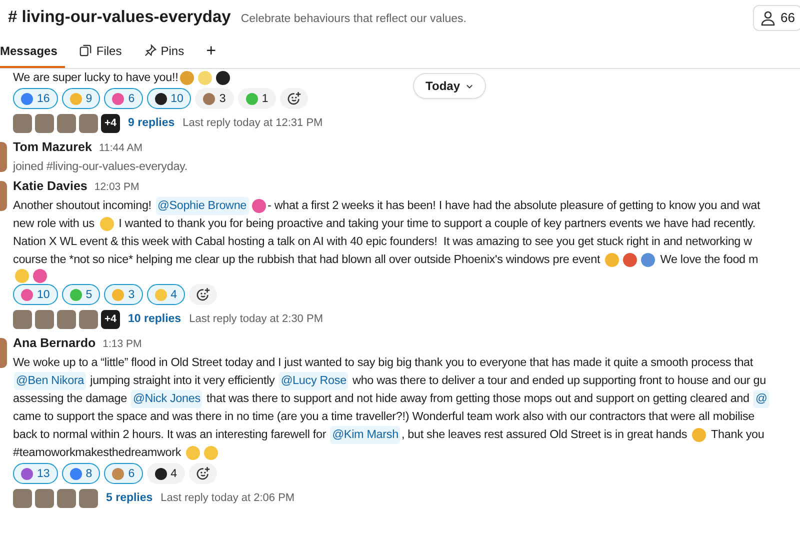 This screenshot has width=800, height=533. Describe the element at coordinates (382, 242) in the screenshot. I see `message-text: Nation X WL event & this week with Cabal hosting a talk on AI with 40 epic founders! It was amazing to see you get stuck right in and networking w` at that location.